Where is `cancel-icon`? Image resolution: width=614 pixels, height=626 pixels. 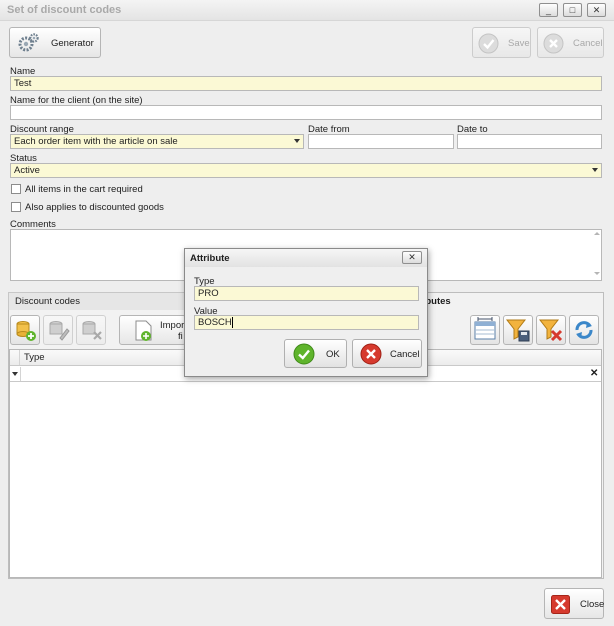
cancel-icon is located at coordinates (553, 43).